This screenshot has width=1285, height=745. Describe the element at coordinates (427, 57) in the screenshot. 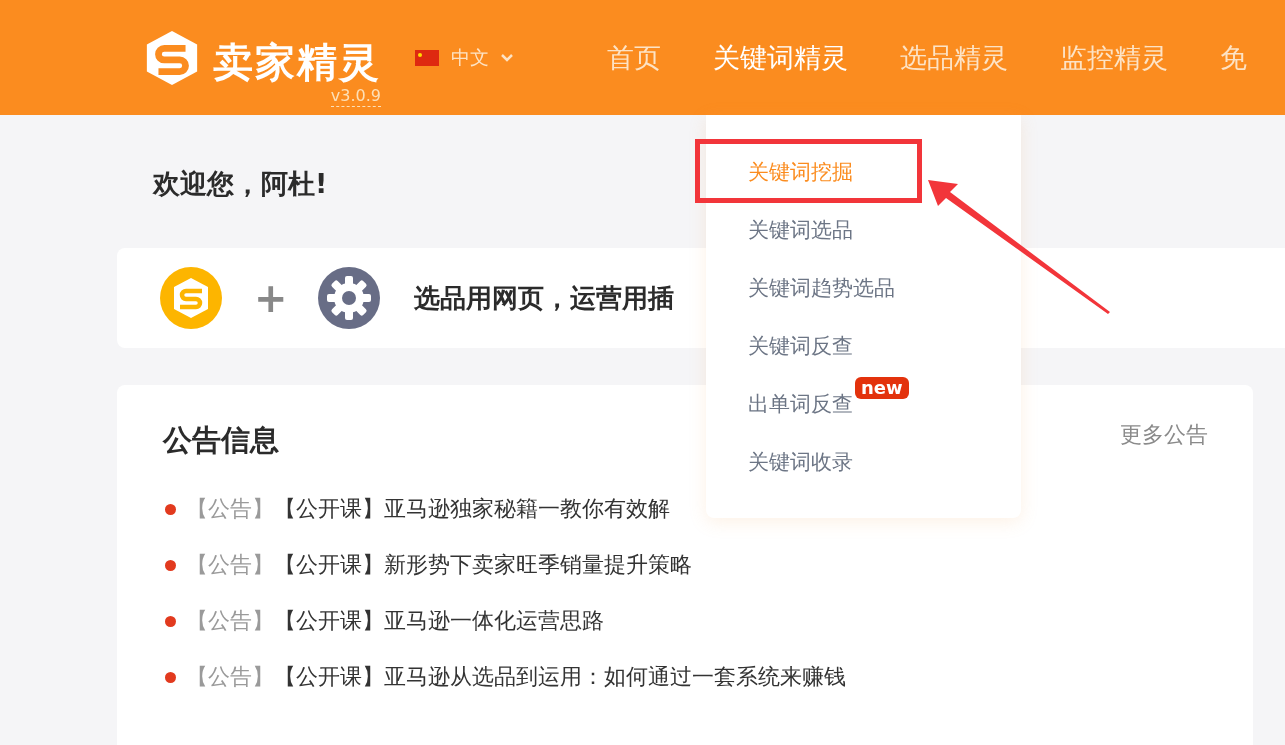

I see `flag-icon` at that location.